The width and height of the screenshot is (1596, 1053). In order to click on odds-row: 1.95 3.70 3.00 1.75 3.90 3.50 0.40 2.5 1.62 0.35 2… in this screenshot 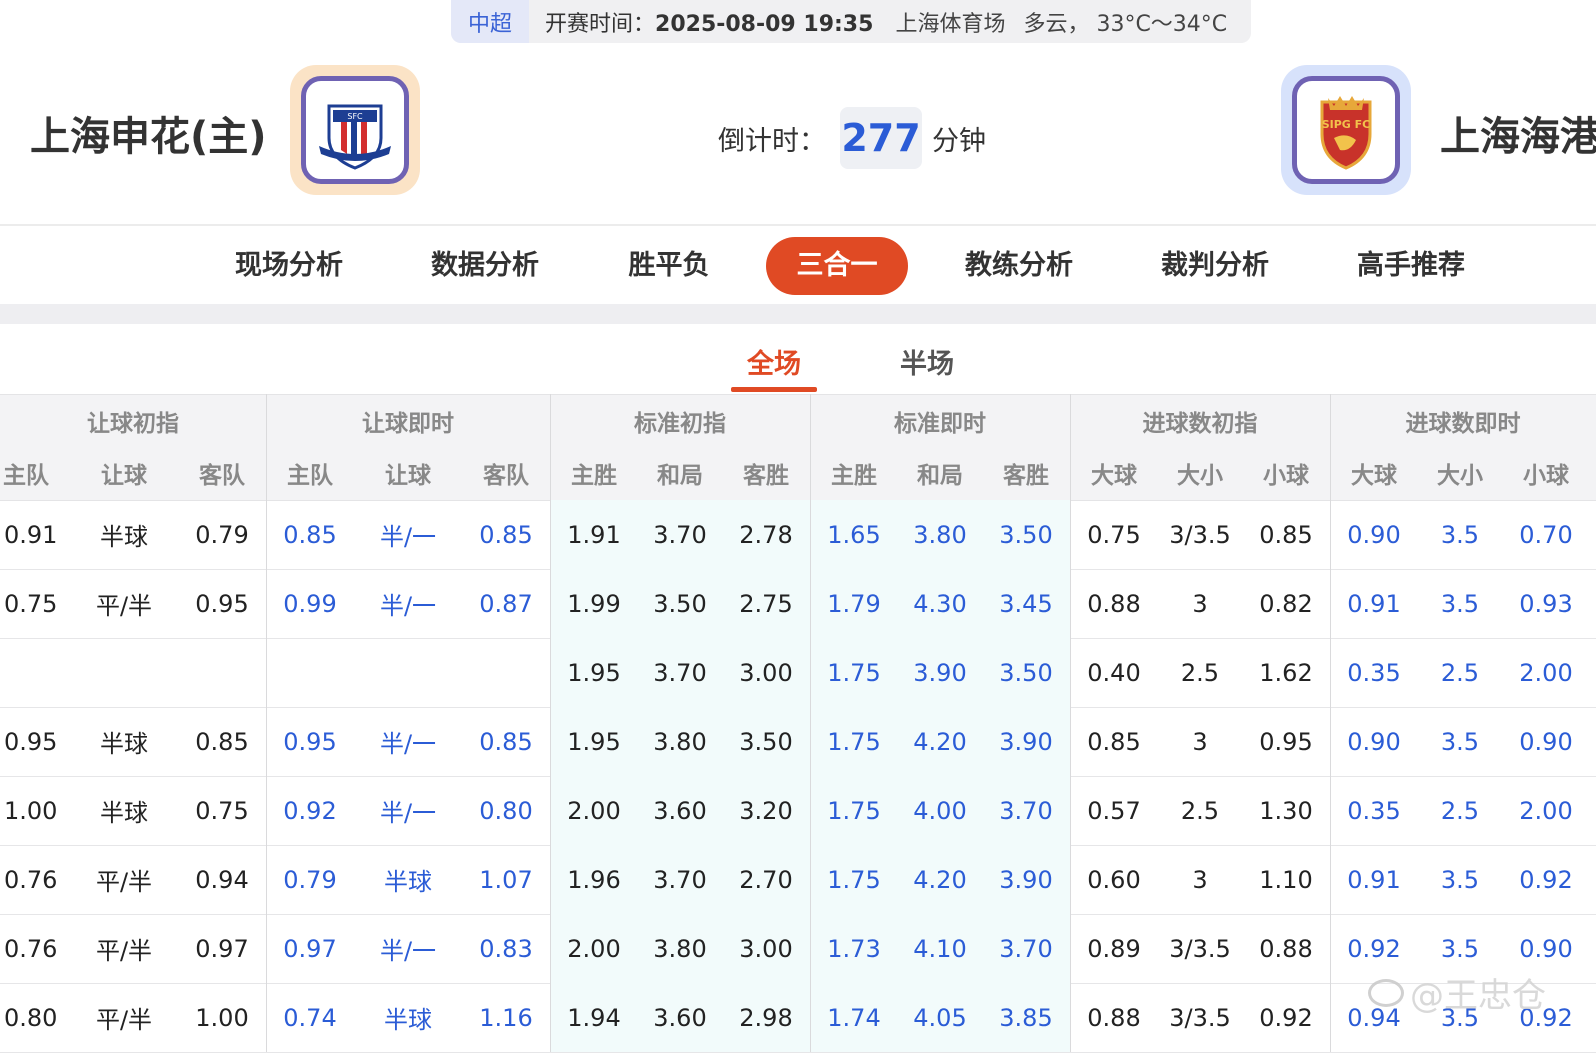, I will do `click(798, 673)`.